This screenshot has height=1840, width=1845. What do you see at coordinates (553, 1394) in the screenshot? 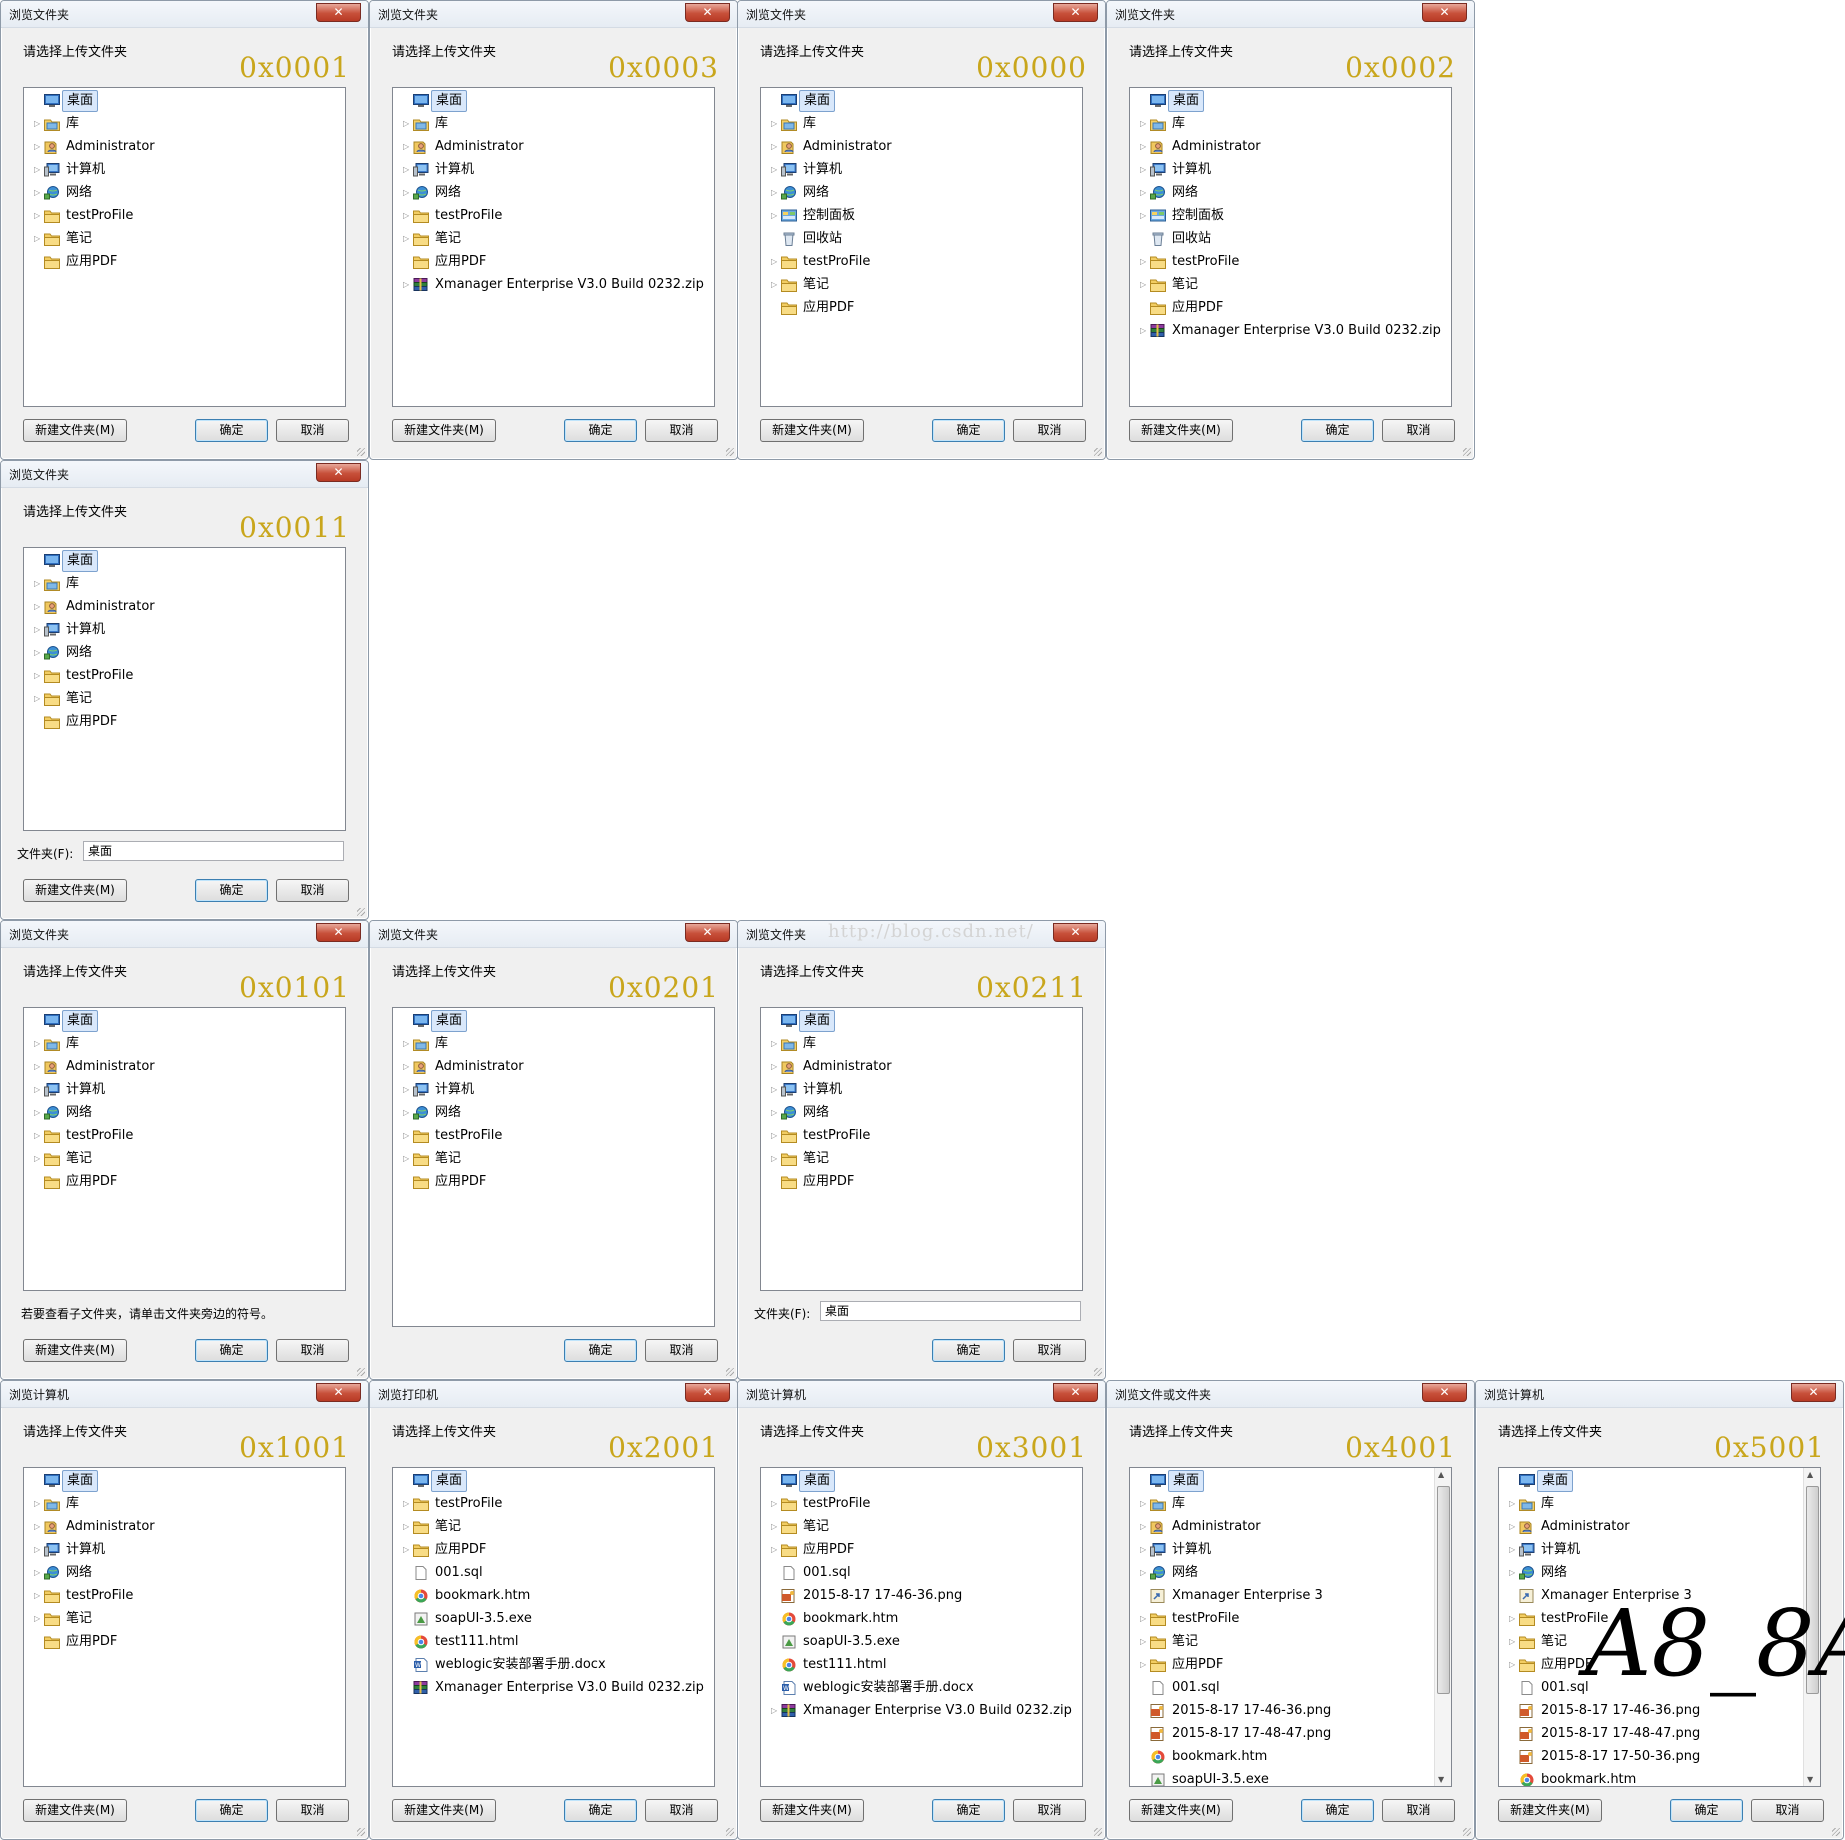
I see `title-bar: 浏览打印机 ✕` at bounding box center [553, 1394].